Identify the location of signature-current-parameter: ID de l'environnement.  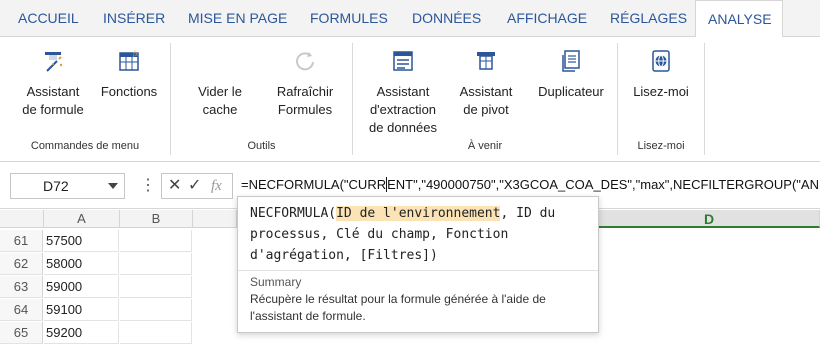
(418, 213).